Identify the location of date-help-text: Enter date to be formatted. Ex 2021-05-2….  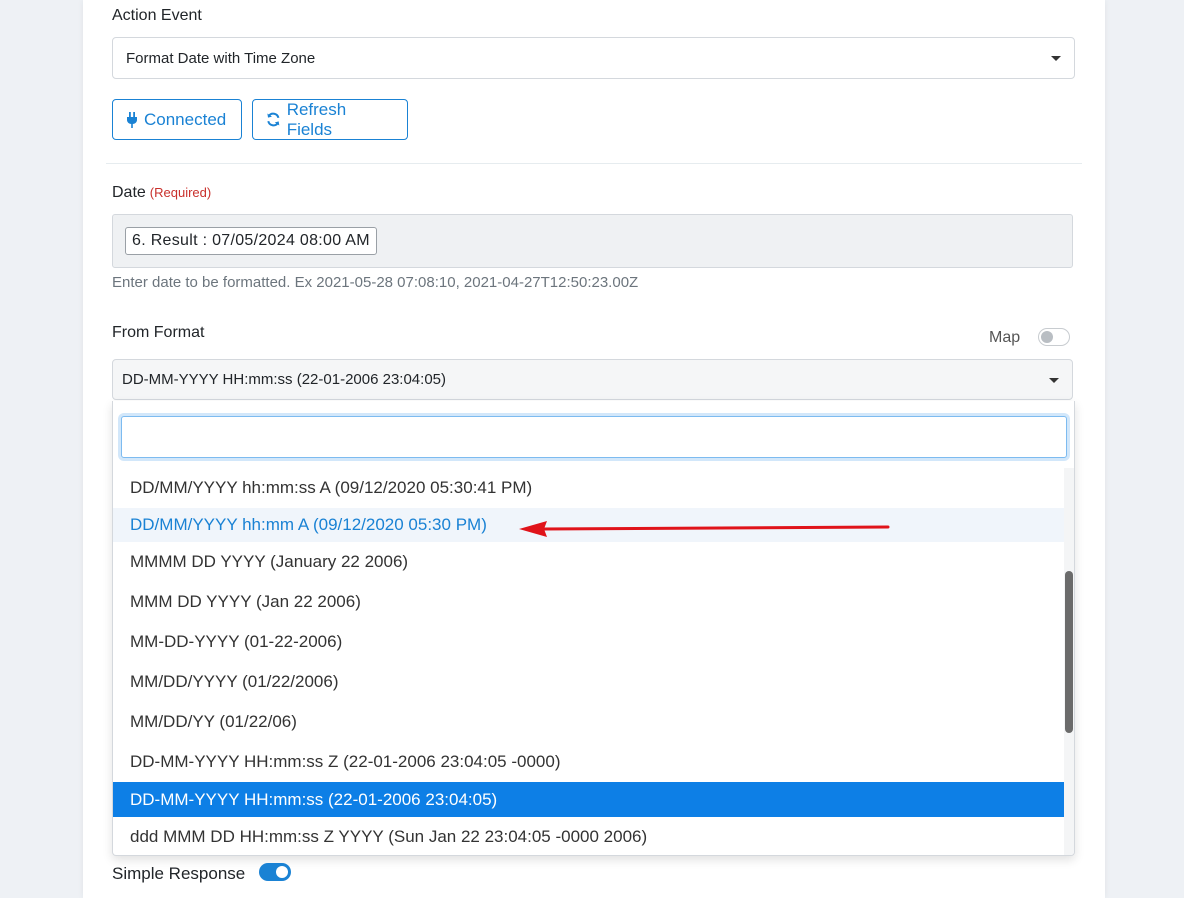
(375, 282).